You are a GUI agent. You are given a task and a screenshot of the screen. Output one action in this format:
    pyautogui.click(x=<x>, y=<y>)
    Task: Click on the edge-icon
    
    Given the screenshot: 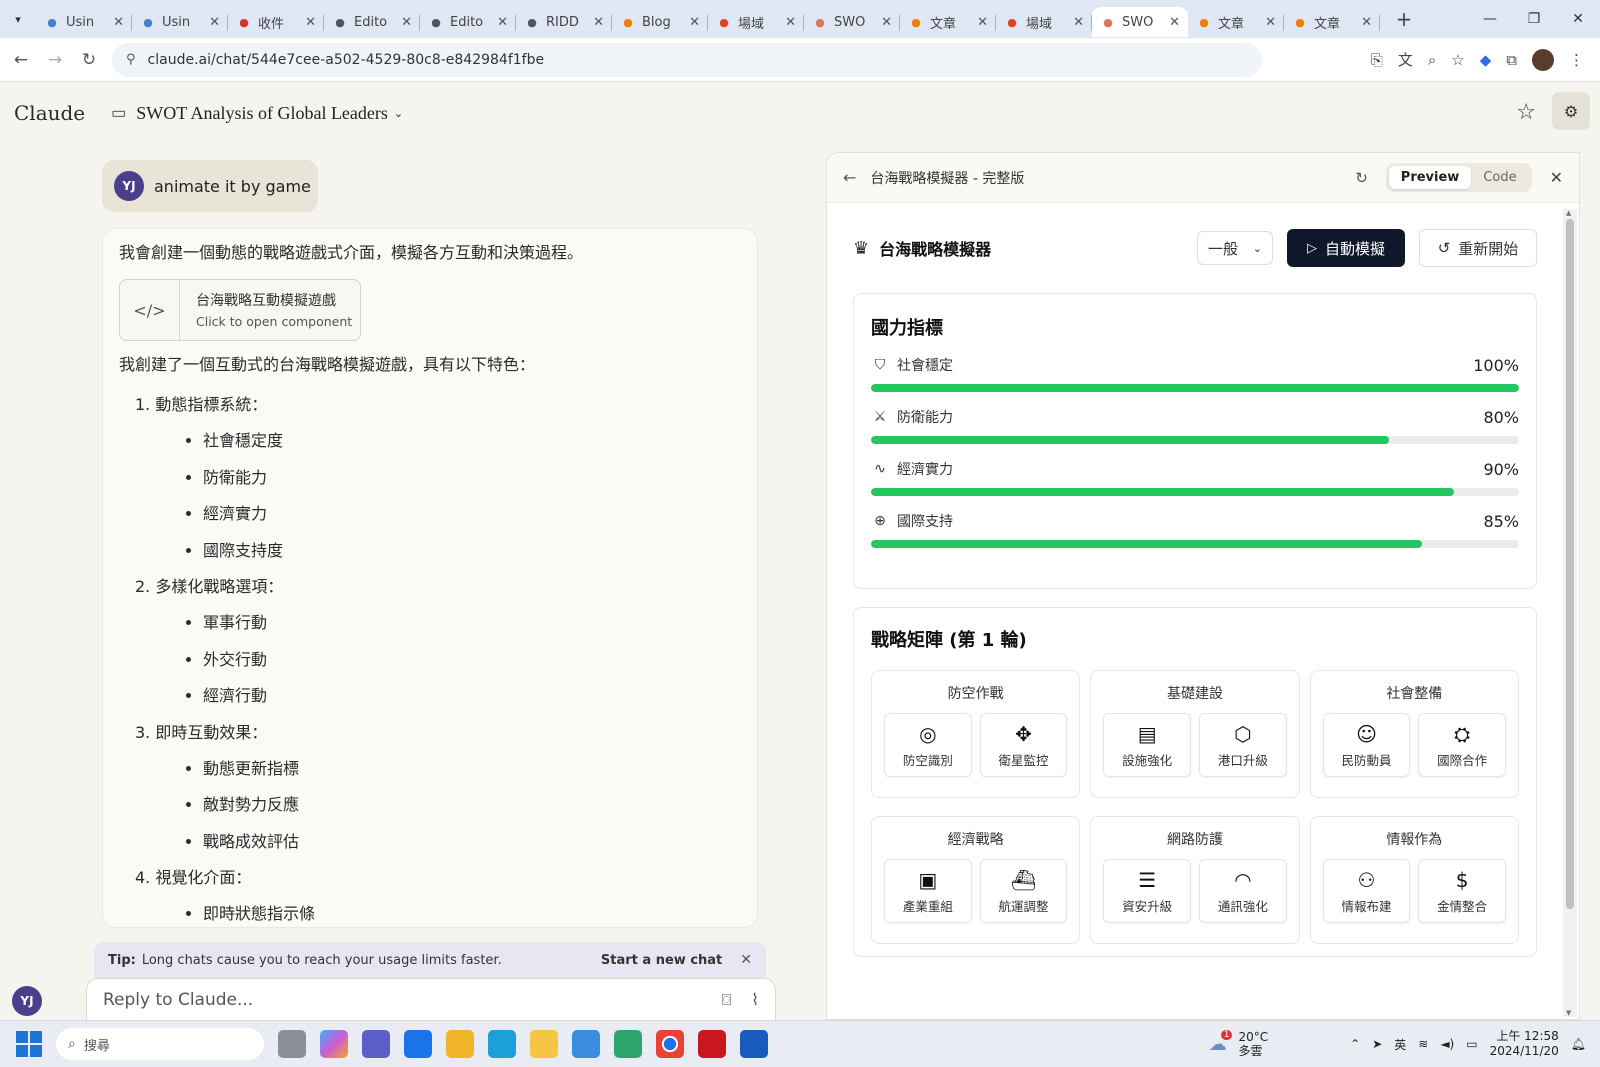 What is the action you would take?
    pyautogui.click(x=502, y=1044)
    